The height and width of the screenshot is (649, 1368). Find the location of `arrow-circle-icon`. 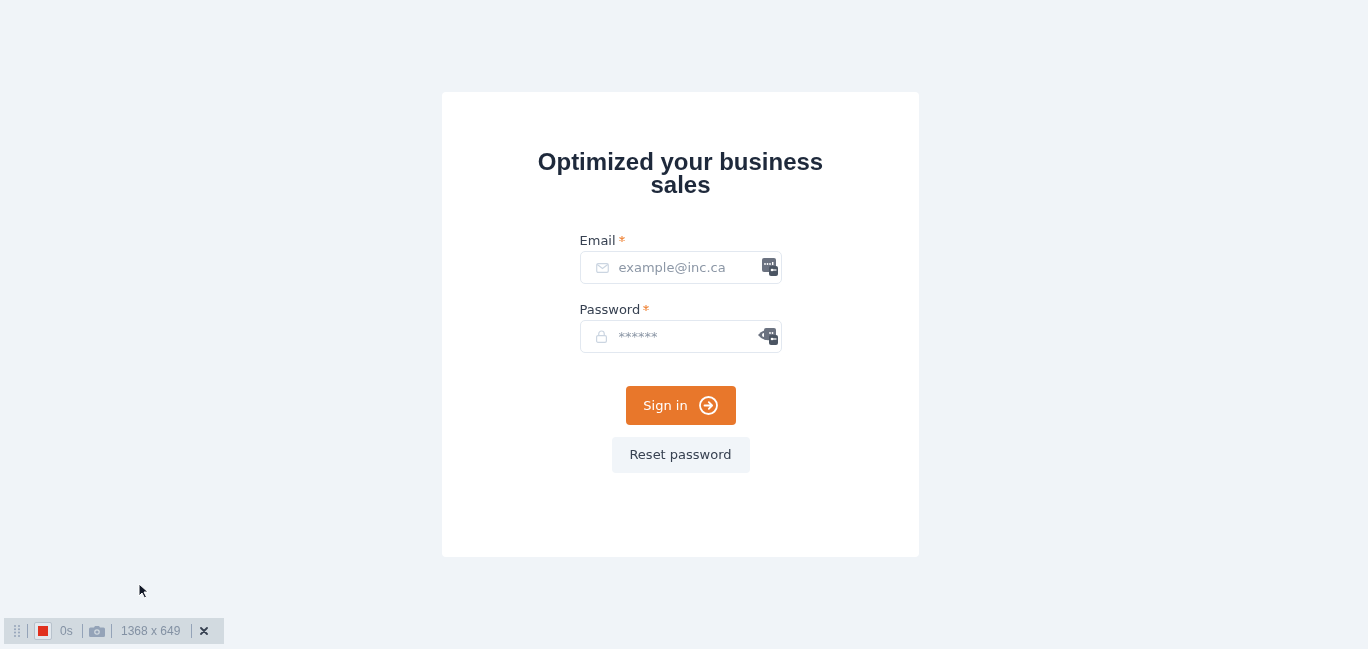

arrow-circle-icon is located at coordinates (708, 405).